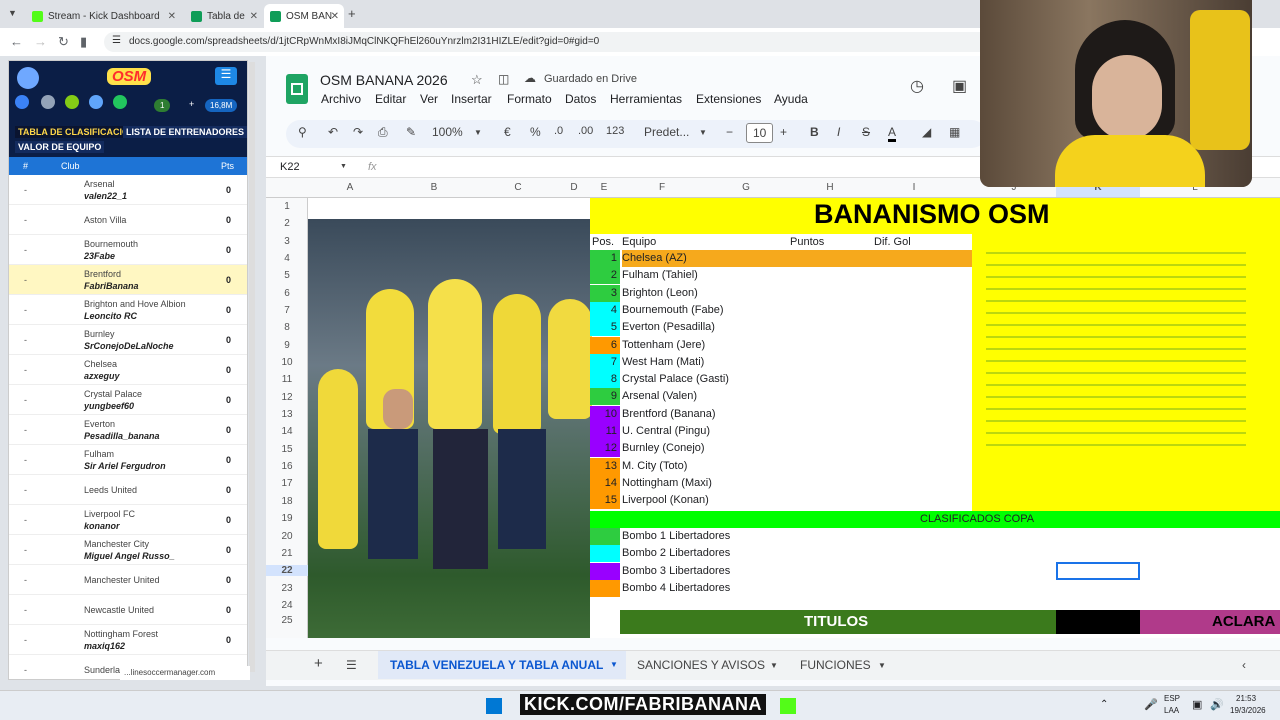 This screenshot has height=720, width=1280. I want to click on sheets-logo-icon, so click(297, 89).